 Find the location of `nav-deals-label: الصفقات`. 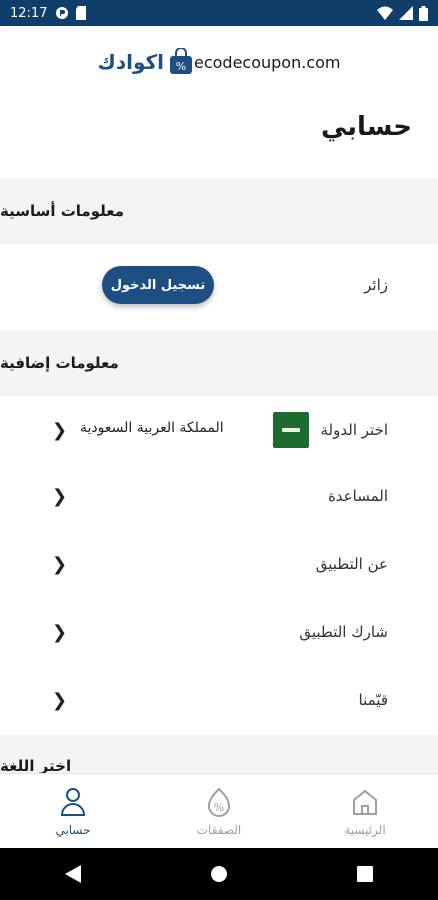

nav-deals-label: الصفقات is located at coordinates (219, 829).